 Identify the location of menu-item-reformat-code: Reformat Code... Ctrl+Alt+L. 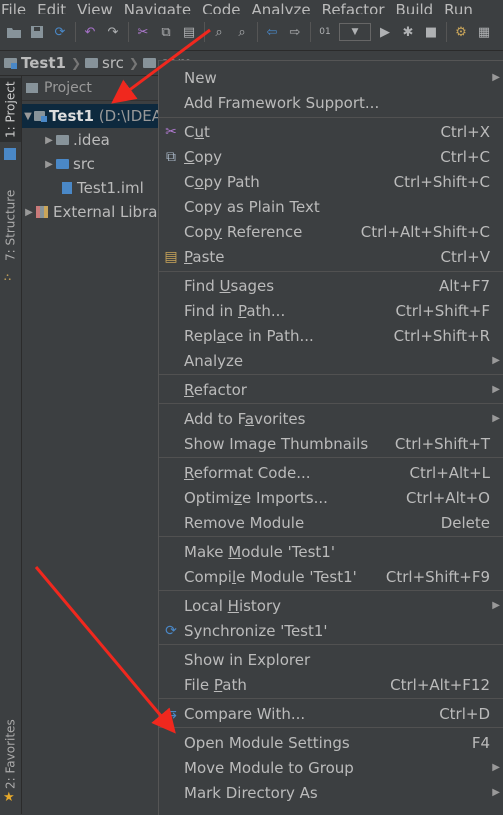
(331, 472).